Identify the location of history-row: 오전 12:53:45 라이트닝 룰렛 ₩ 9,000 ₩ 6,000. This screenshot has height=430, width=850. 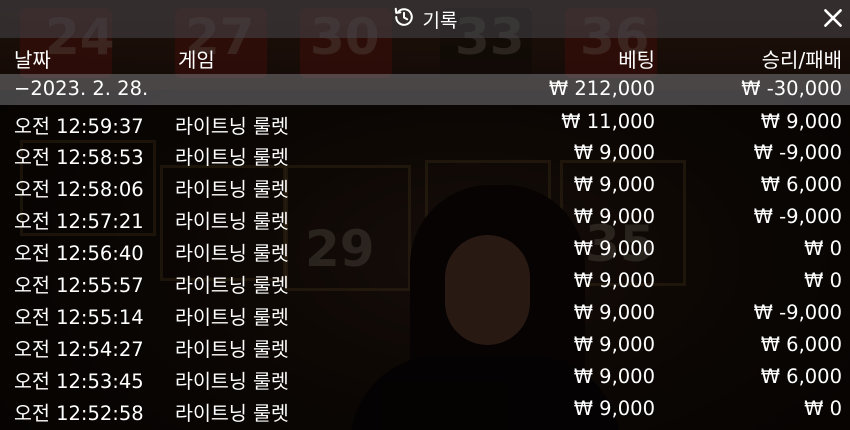
(425, 377).